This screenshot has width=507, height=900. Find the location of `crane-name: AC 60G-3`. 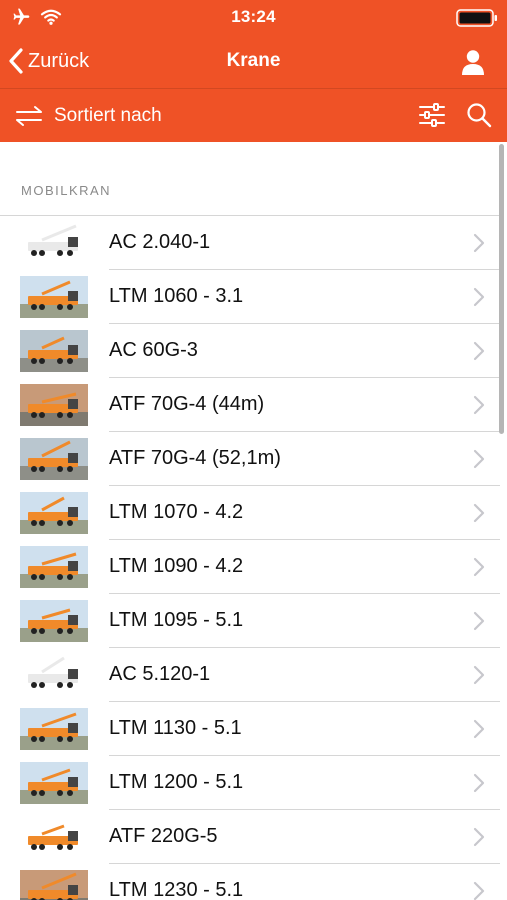

crane-name: AC 60G-3 is located at coordinates (153, 350).